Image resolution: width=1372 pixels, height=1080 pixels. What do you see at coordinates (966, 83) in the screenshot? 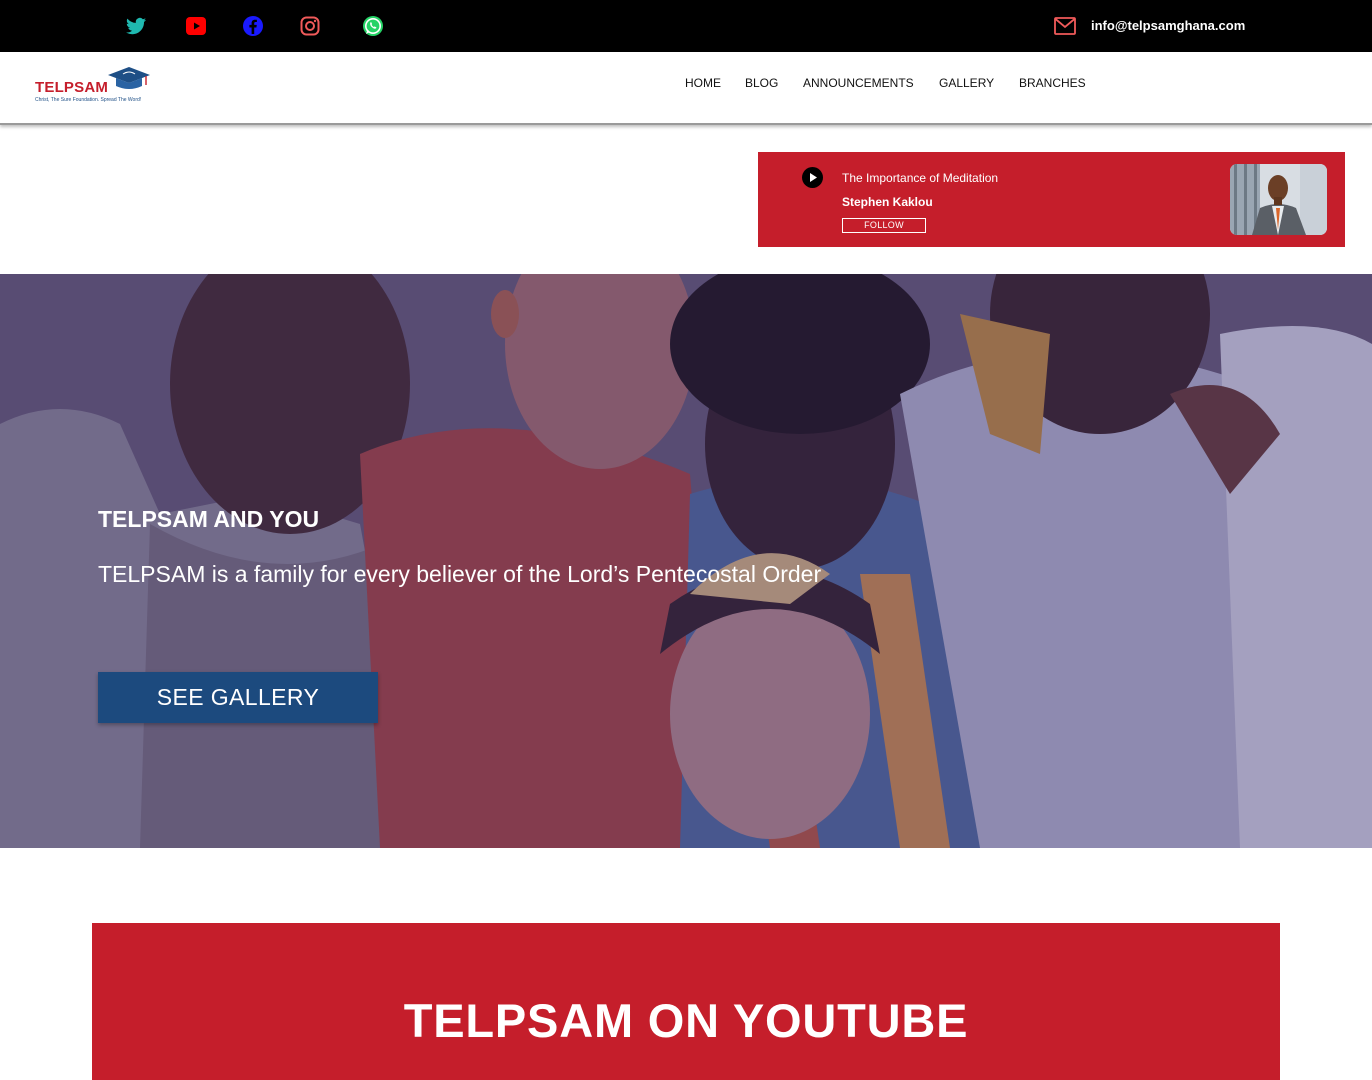
I see `nav-gallery: GALLERY` at bounding box center [966, 83].